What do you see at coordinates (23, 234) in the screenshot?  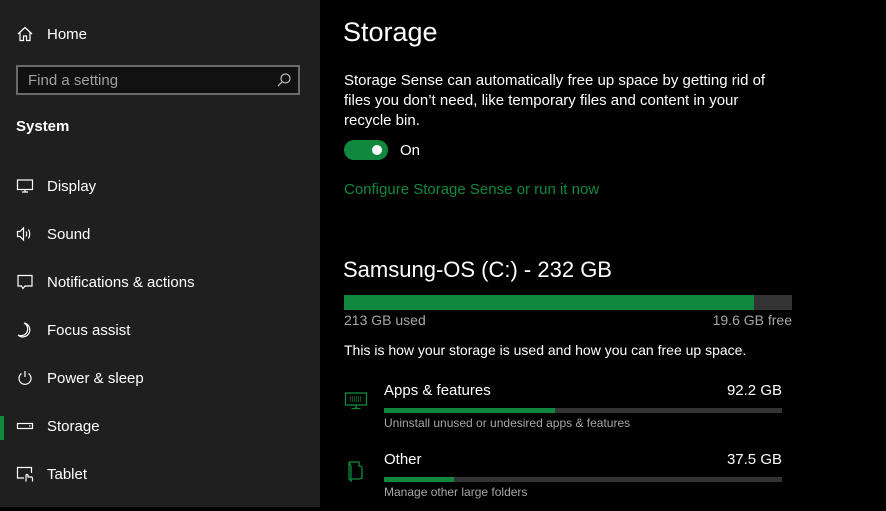 I see `speaker-icon` at bounding box center [23, 234].